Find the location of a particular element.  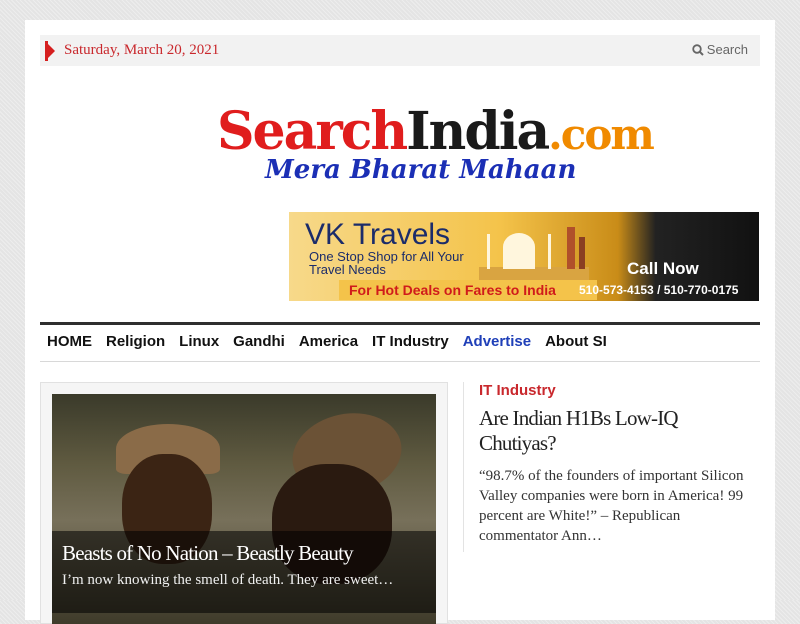

side-post-category: IT Industry is located at coordinates (517, 390).